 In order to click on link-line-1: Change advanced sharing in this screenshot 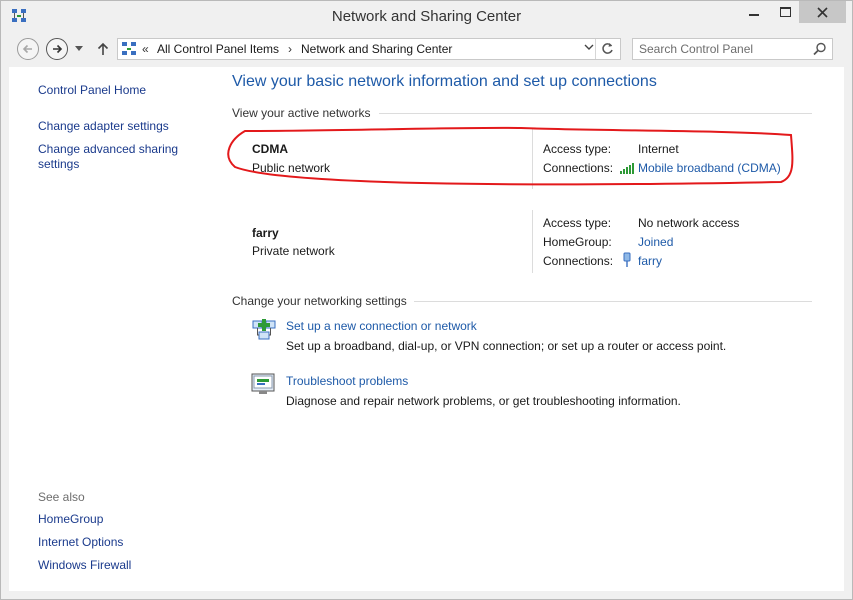, I will do `click(108, 149)`.